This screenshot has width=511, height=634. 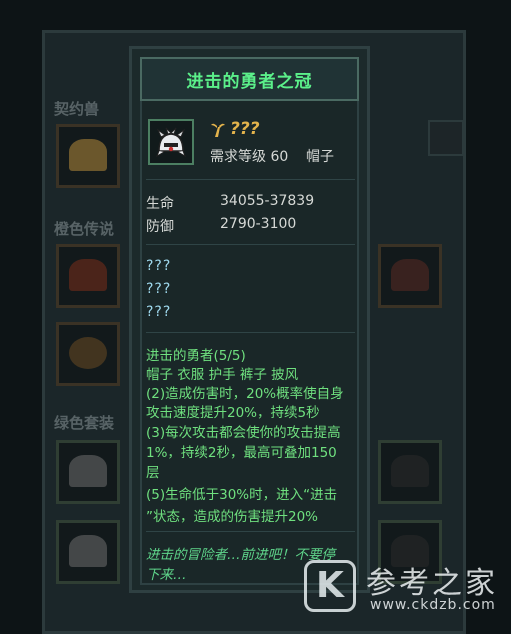 What do you see at coordinates (84, 229) in the screenshot?
I see `section-orange-legend: 橙色传说` at bounding box center [84, 229].